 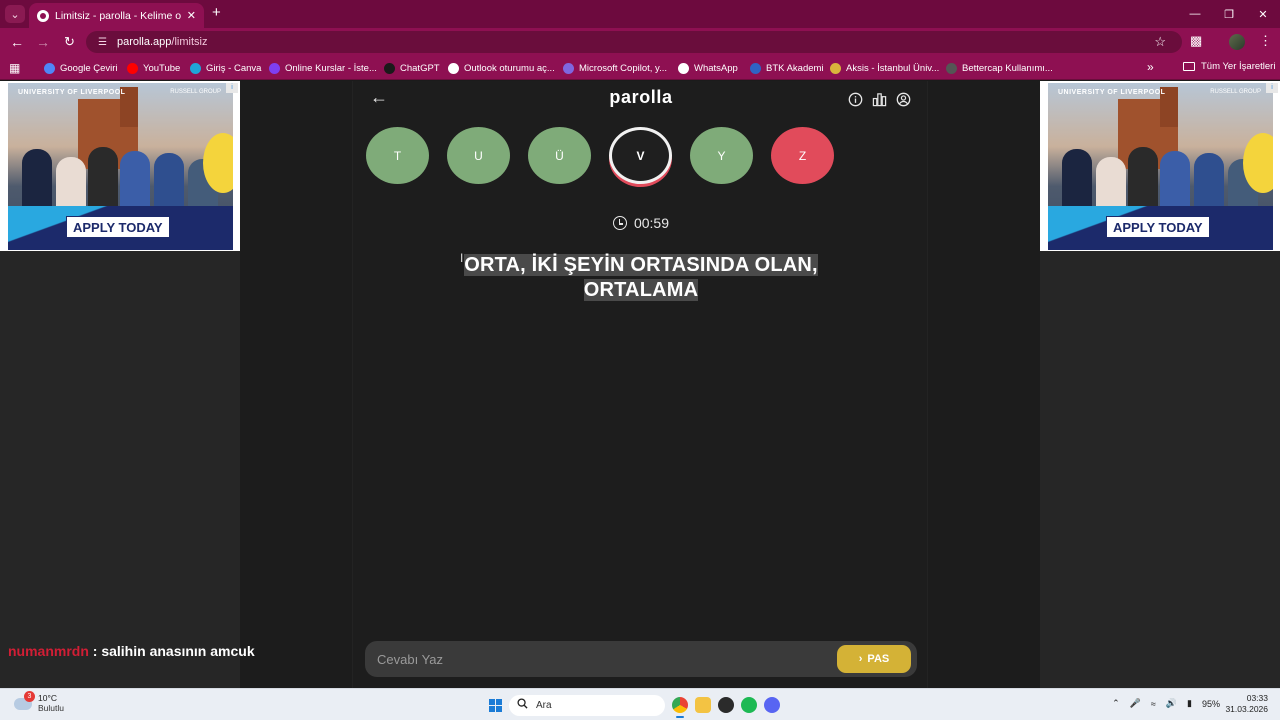 What do you see at coordinates (749, 705) in the screenshot?
I see `spotify-icon` at bounding box center [749, 705].